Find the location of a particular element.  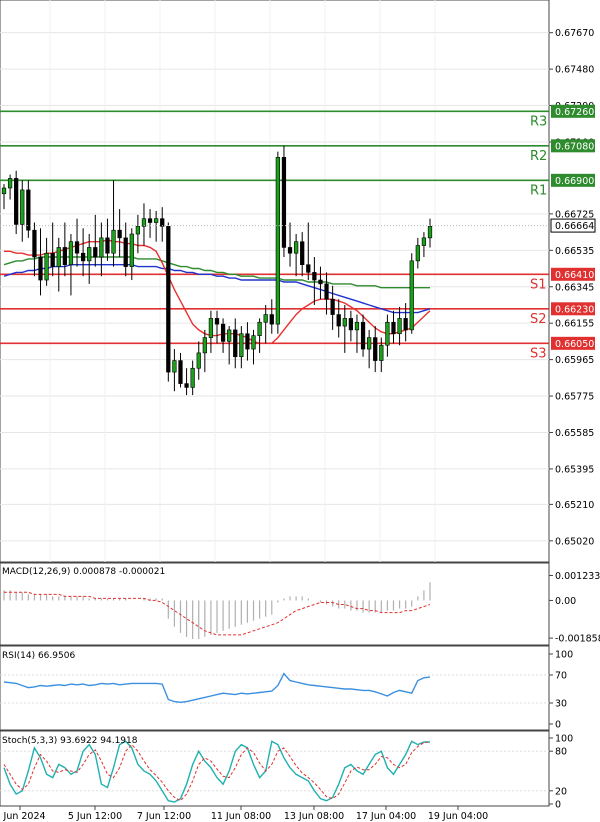

price-tick-label: 0.65395 is located at coordinates (574, 469).